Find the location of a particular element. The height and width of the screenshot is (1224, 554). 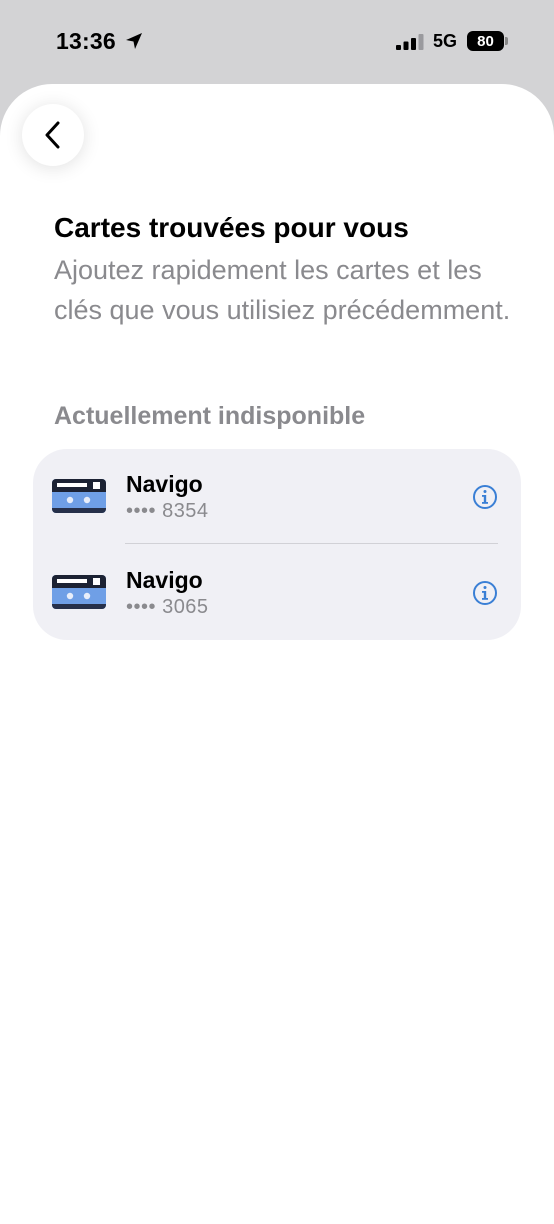

back-button is located at coordinates (53, 135).